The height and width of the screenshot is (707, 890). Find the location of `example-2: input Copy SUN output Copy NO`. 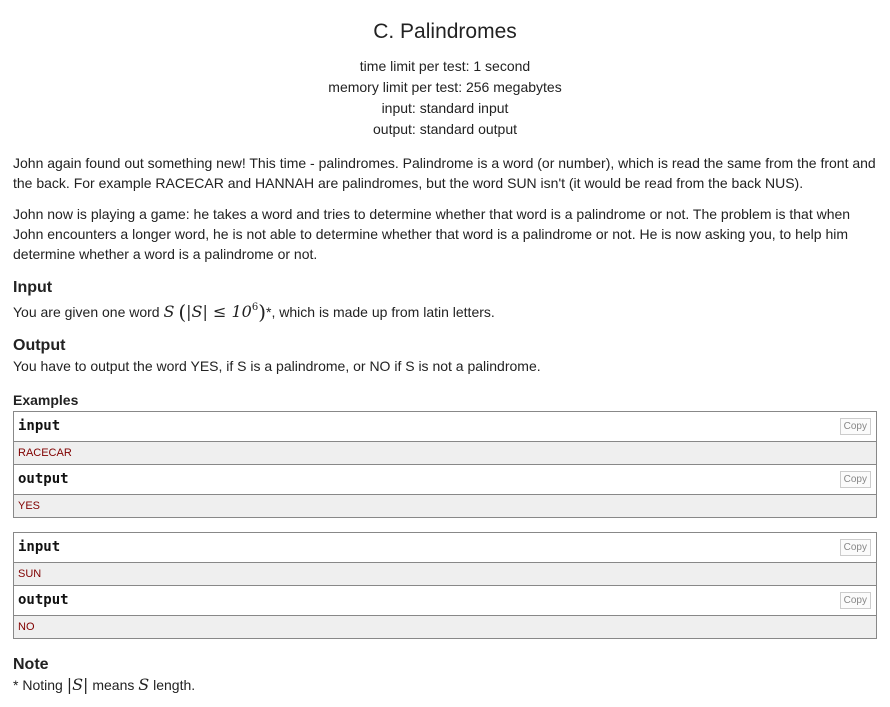

example-2: input Copy SUN output Copy NO is located at coordinates (445, 585).